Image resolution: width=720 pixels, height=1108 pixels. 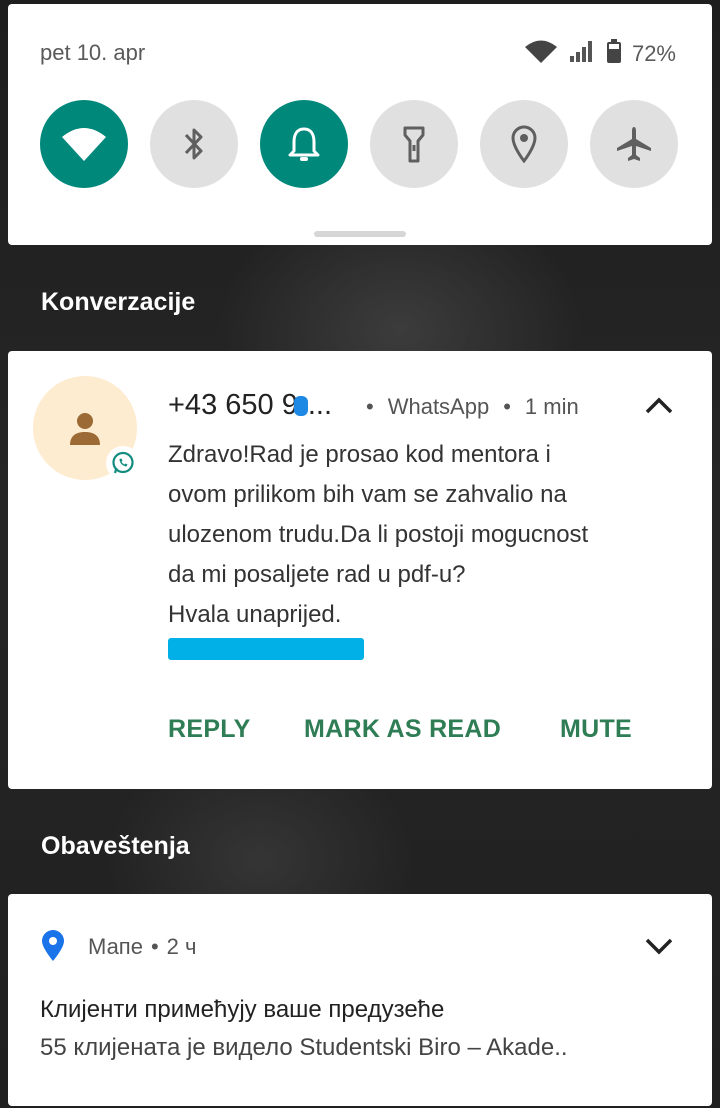 What do you see at coordinates (115, 946) in the screenshot?
I see `app-name: Мапе` at bounding box center [115, 946].